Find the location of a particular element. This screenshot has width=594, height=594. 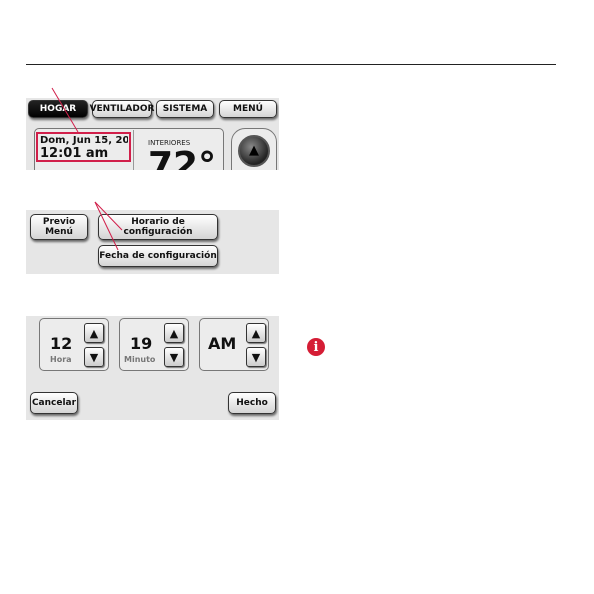

hour-up-button: ▲ is located at coordinates (94, 333).